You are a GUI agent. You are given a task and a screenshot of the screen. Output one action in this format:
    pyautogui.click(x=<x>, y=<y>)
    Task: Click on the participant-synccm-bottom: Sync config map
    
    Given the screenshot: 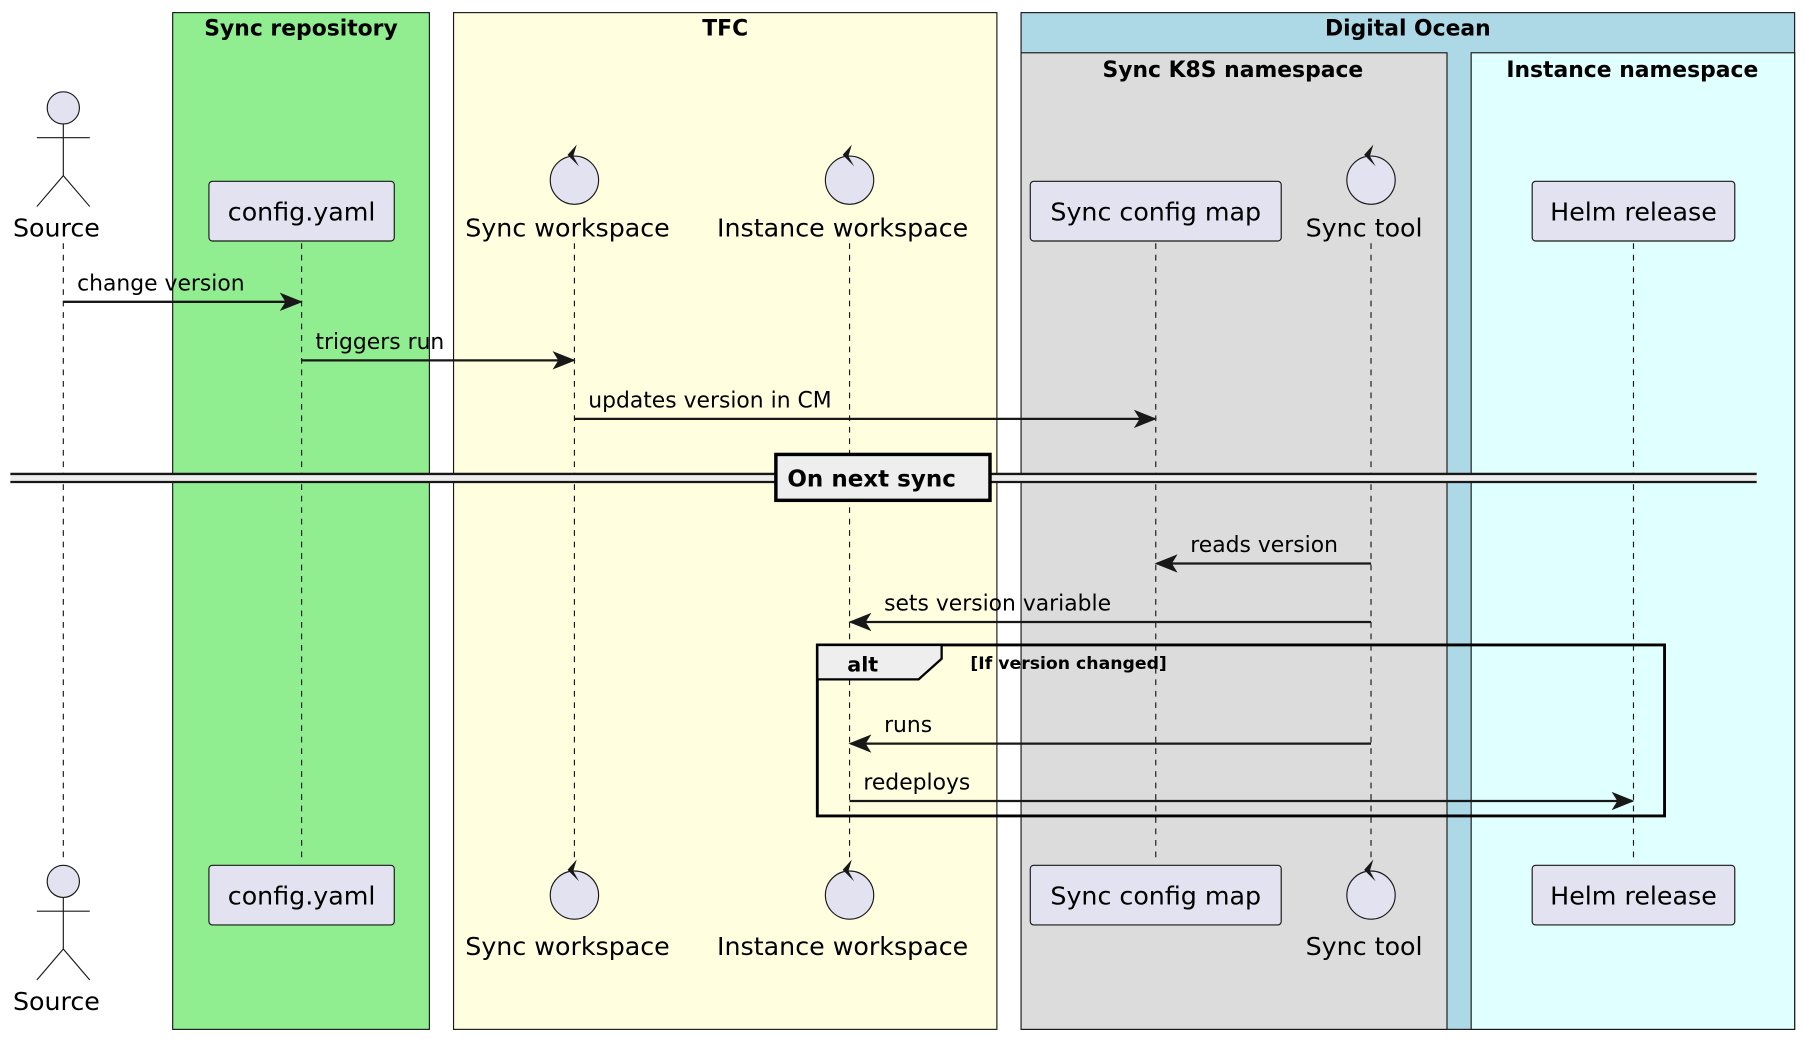 What is the action you would take?
    pyautogui.click(x=1155, y=895)
    